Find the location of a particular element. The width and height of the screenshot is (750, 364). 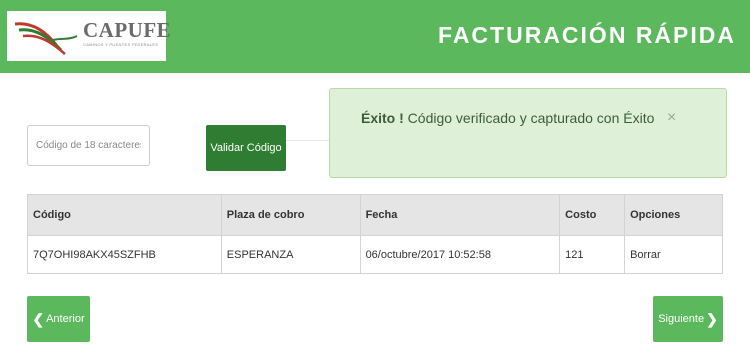

column-header: Plaza de cobro is located at coordinates (290, 215).